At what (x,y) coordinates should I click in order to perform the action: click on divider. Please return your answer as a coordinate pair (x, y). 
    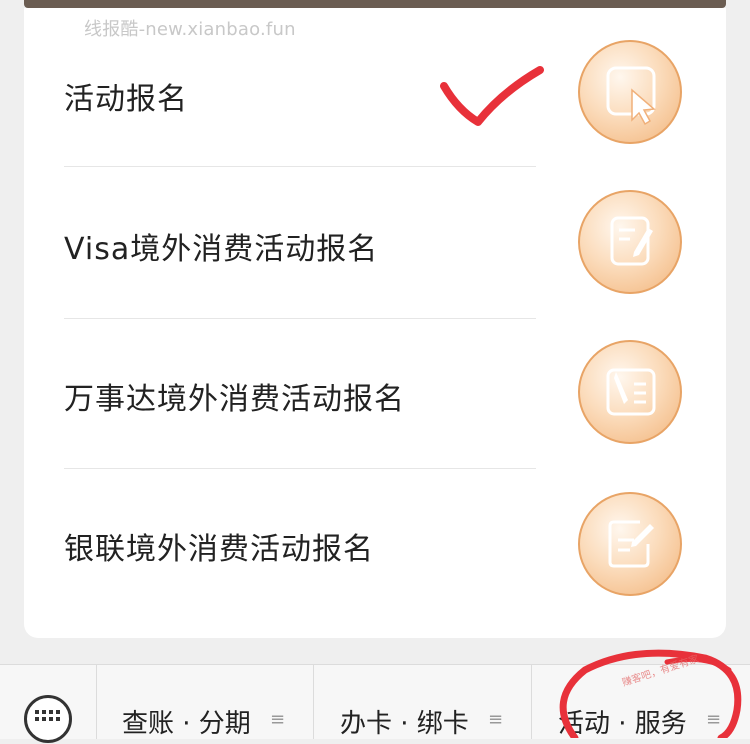
    Looking at the image, I should click on (300, 166).